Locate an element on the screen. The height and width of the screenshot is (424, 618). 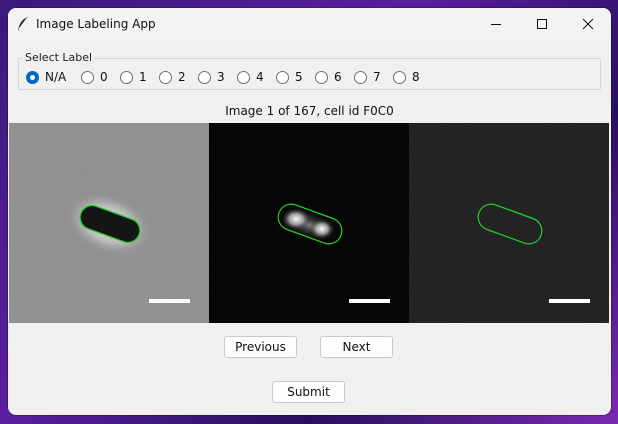
radio-label: 7 is located at coordinates (377, 77).